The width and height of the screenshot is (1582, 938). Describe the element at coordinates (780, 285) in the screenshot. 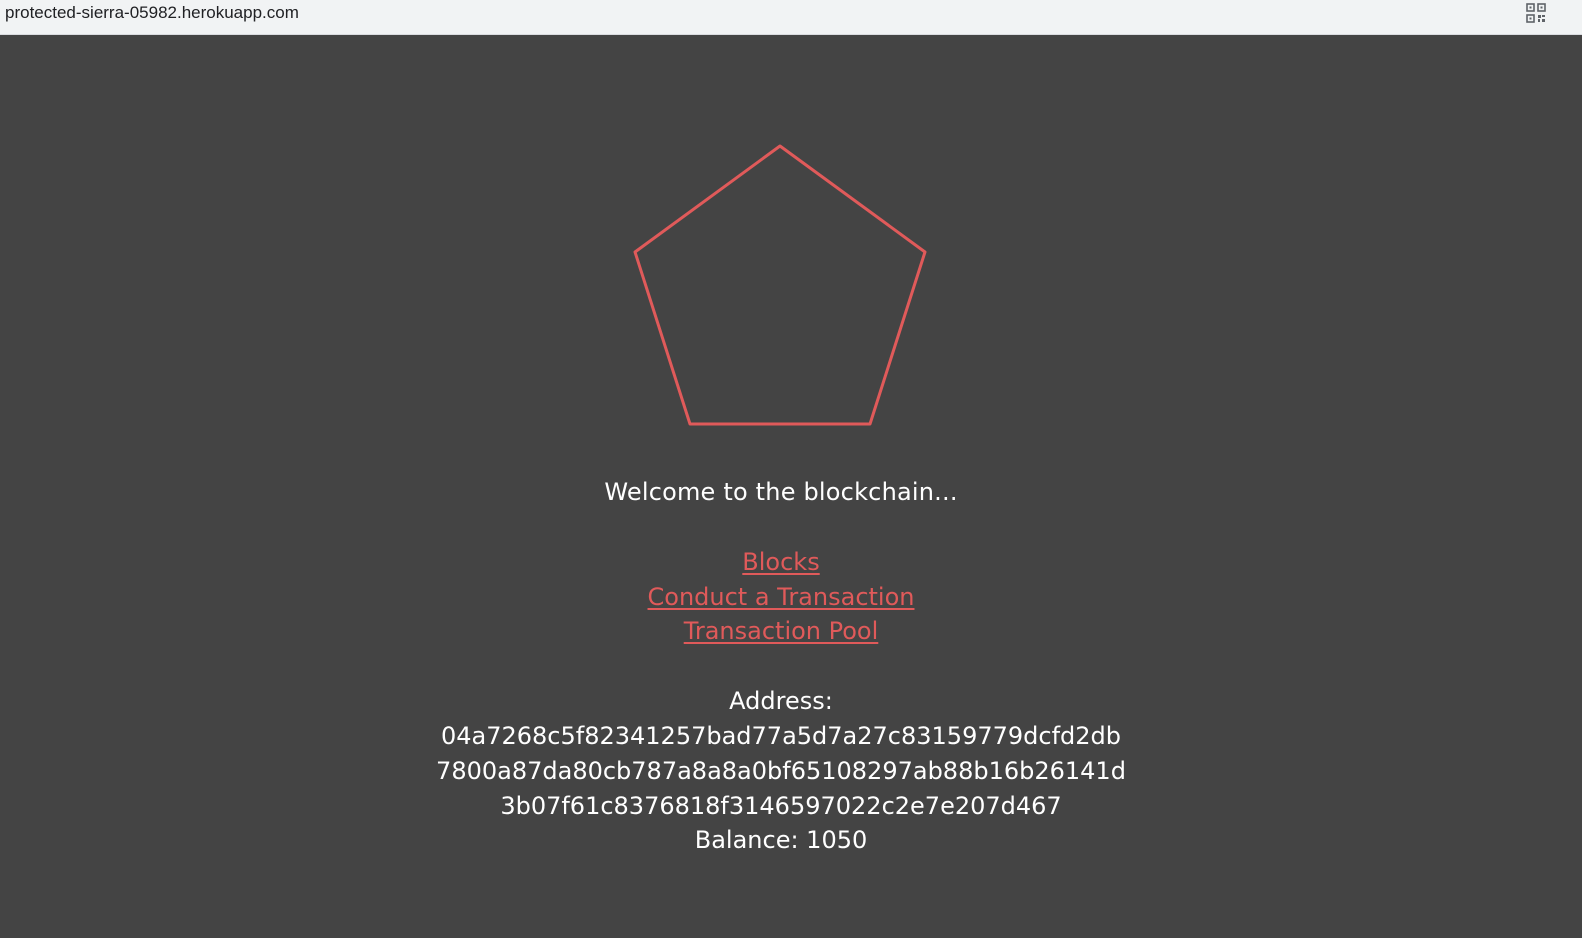

I see `pentagon-icon` at that location.